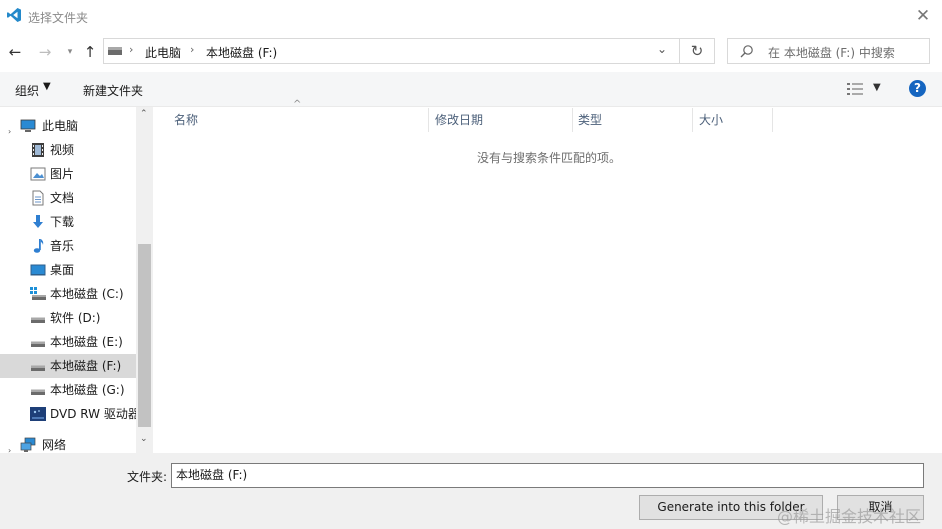  Describe the element at coordinates (147, 477) in the screenshot. I see `folder-field-label: 文件夹:` at that location.